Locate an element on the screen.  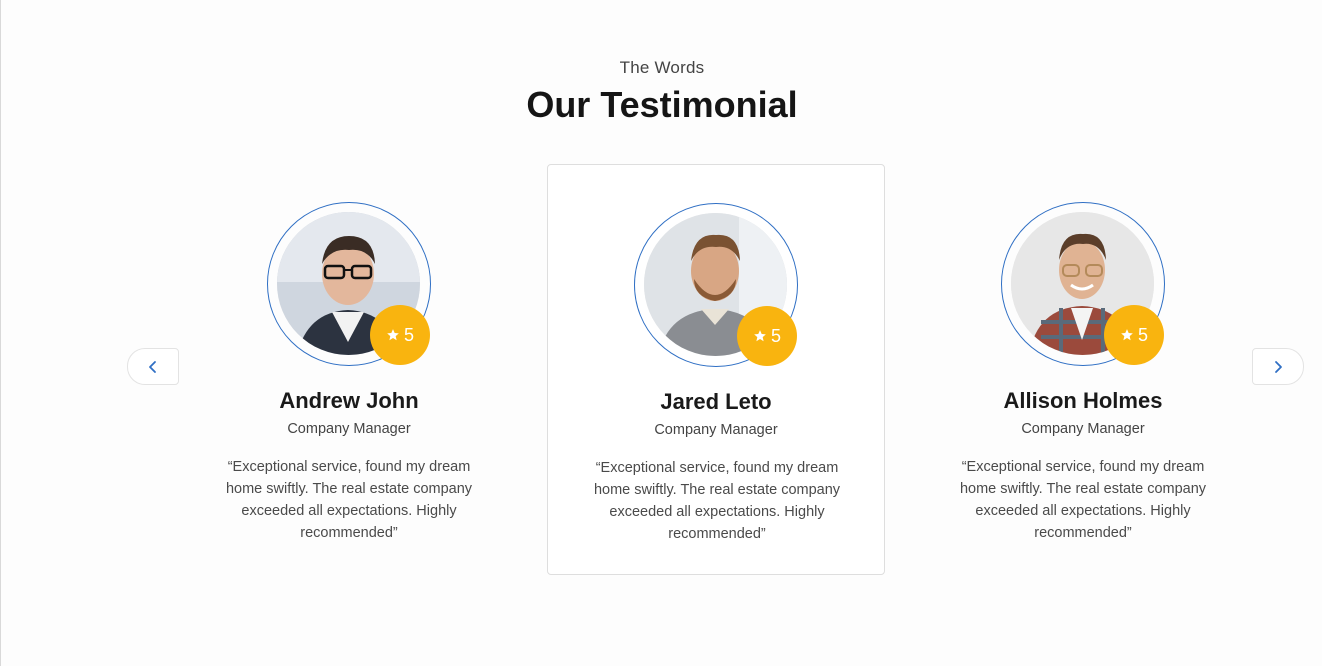
section-title: Our Testimonial is located at coordinates (662, 104).